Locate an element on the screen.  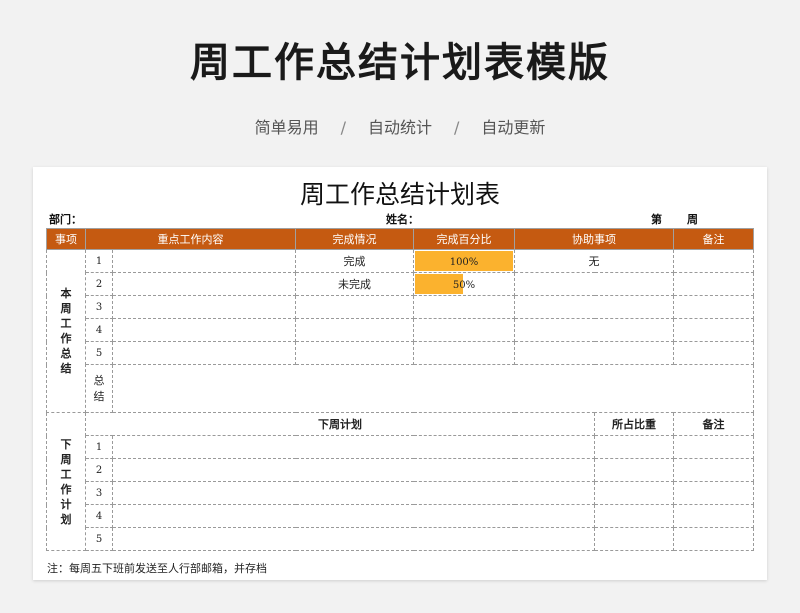
summary-row: 总结 is located at coordinates (400, 388).